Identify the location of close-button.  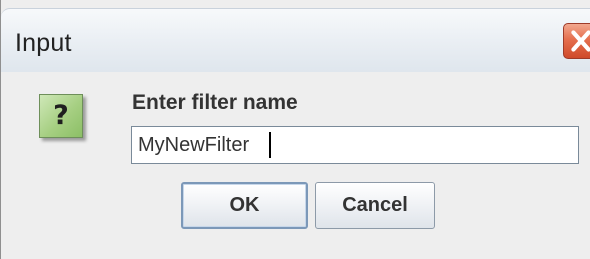
(576, 41).